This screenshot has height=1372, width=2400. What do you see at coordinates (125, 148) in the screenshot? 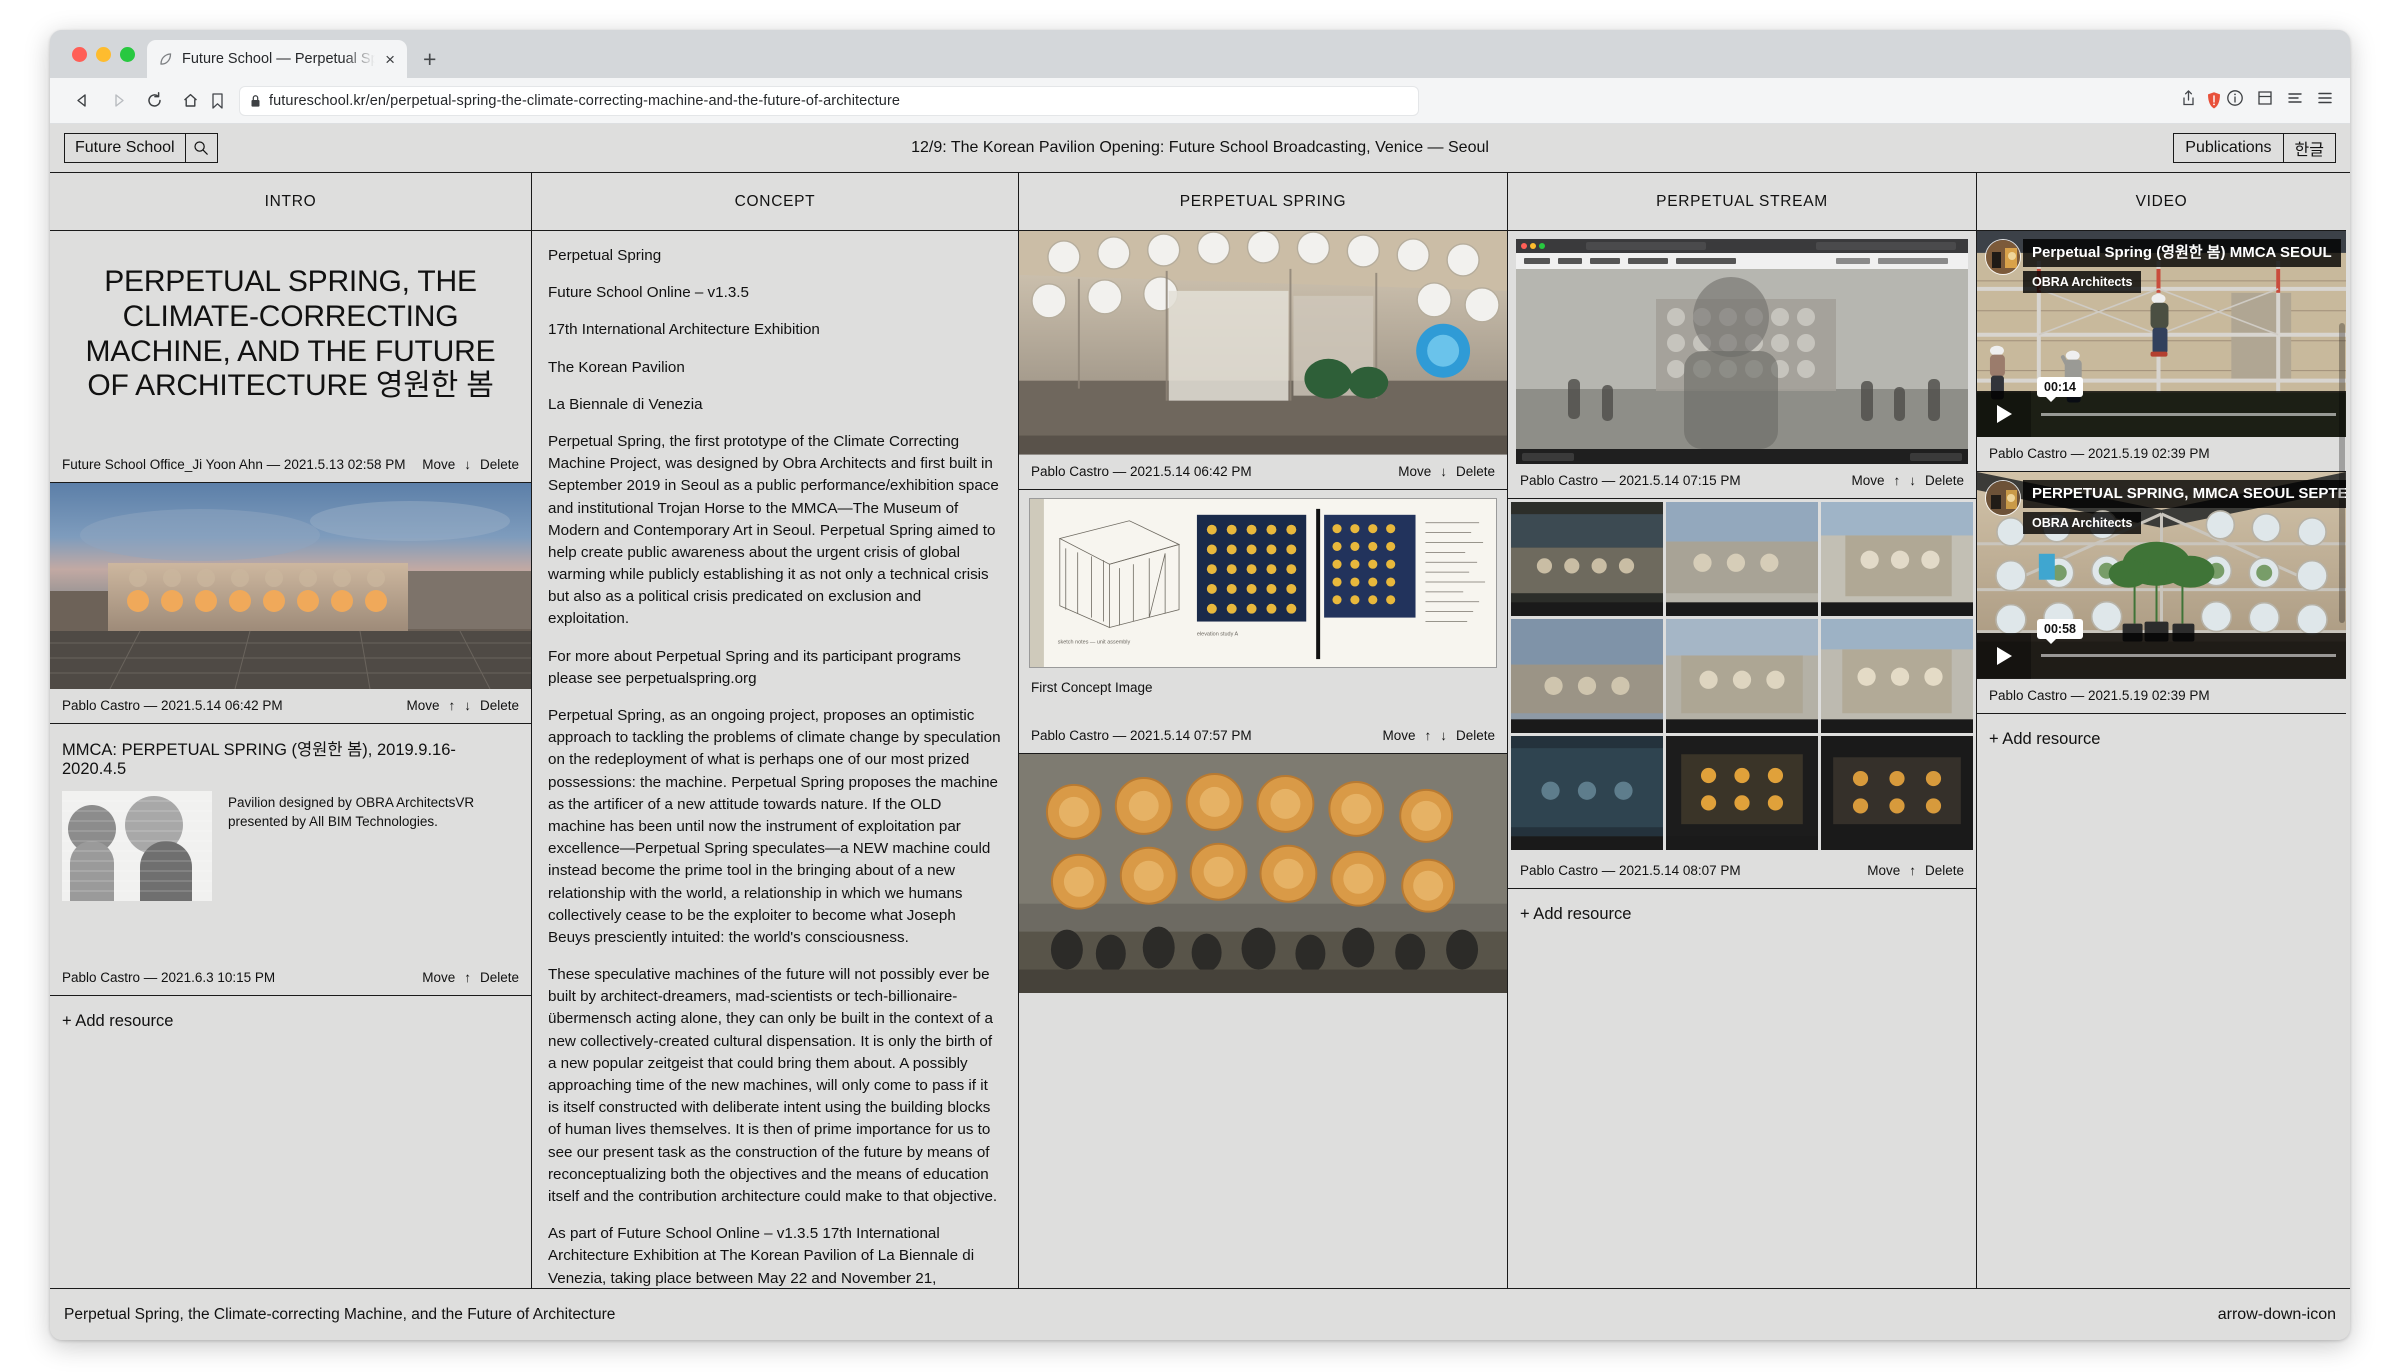
I see `site-brand: Future School` at bounding box center [125, 148].